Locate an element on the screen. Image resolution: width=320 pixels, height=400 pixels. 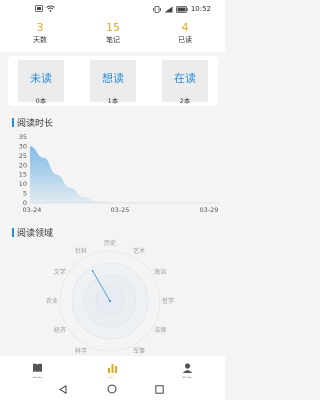
y-tick-label: 10 is located at coordinates (23, 184).